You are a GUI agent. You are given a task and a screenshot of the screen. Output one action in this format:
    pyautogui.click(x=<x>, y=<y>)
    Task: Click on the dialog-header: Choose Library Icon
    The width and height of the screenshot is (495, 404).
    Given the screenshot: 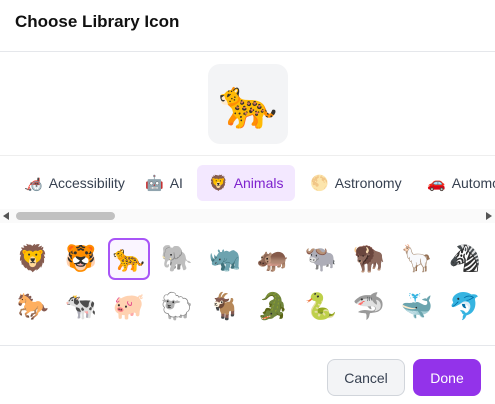 What is the action you would take?
    pyautogui.click(x=247, y=26)
    